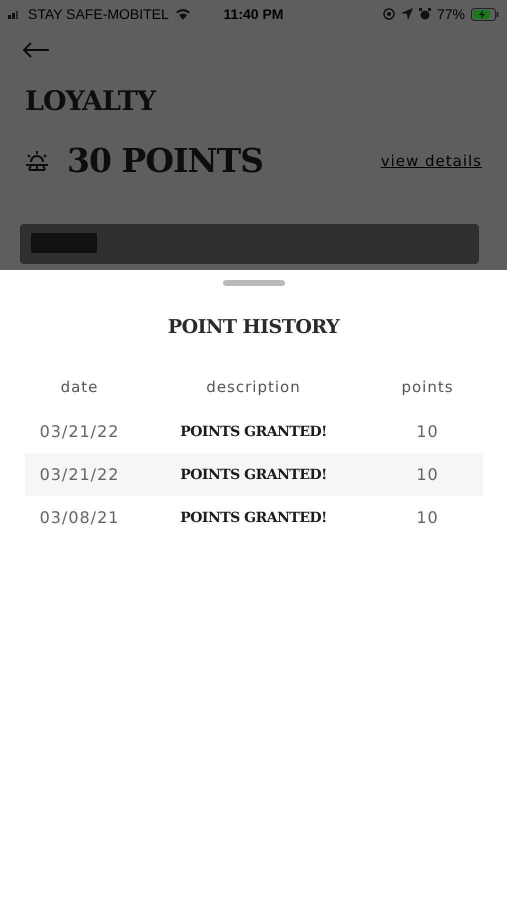  Describe the element at coordinates (450, 14) in the screenshot. I see `battery-percent: 77%` at that location.